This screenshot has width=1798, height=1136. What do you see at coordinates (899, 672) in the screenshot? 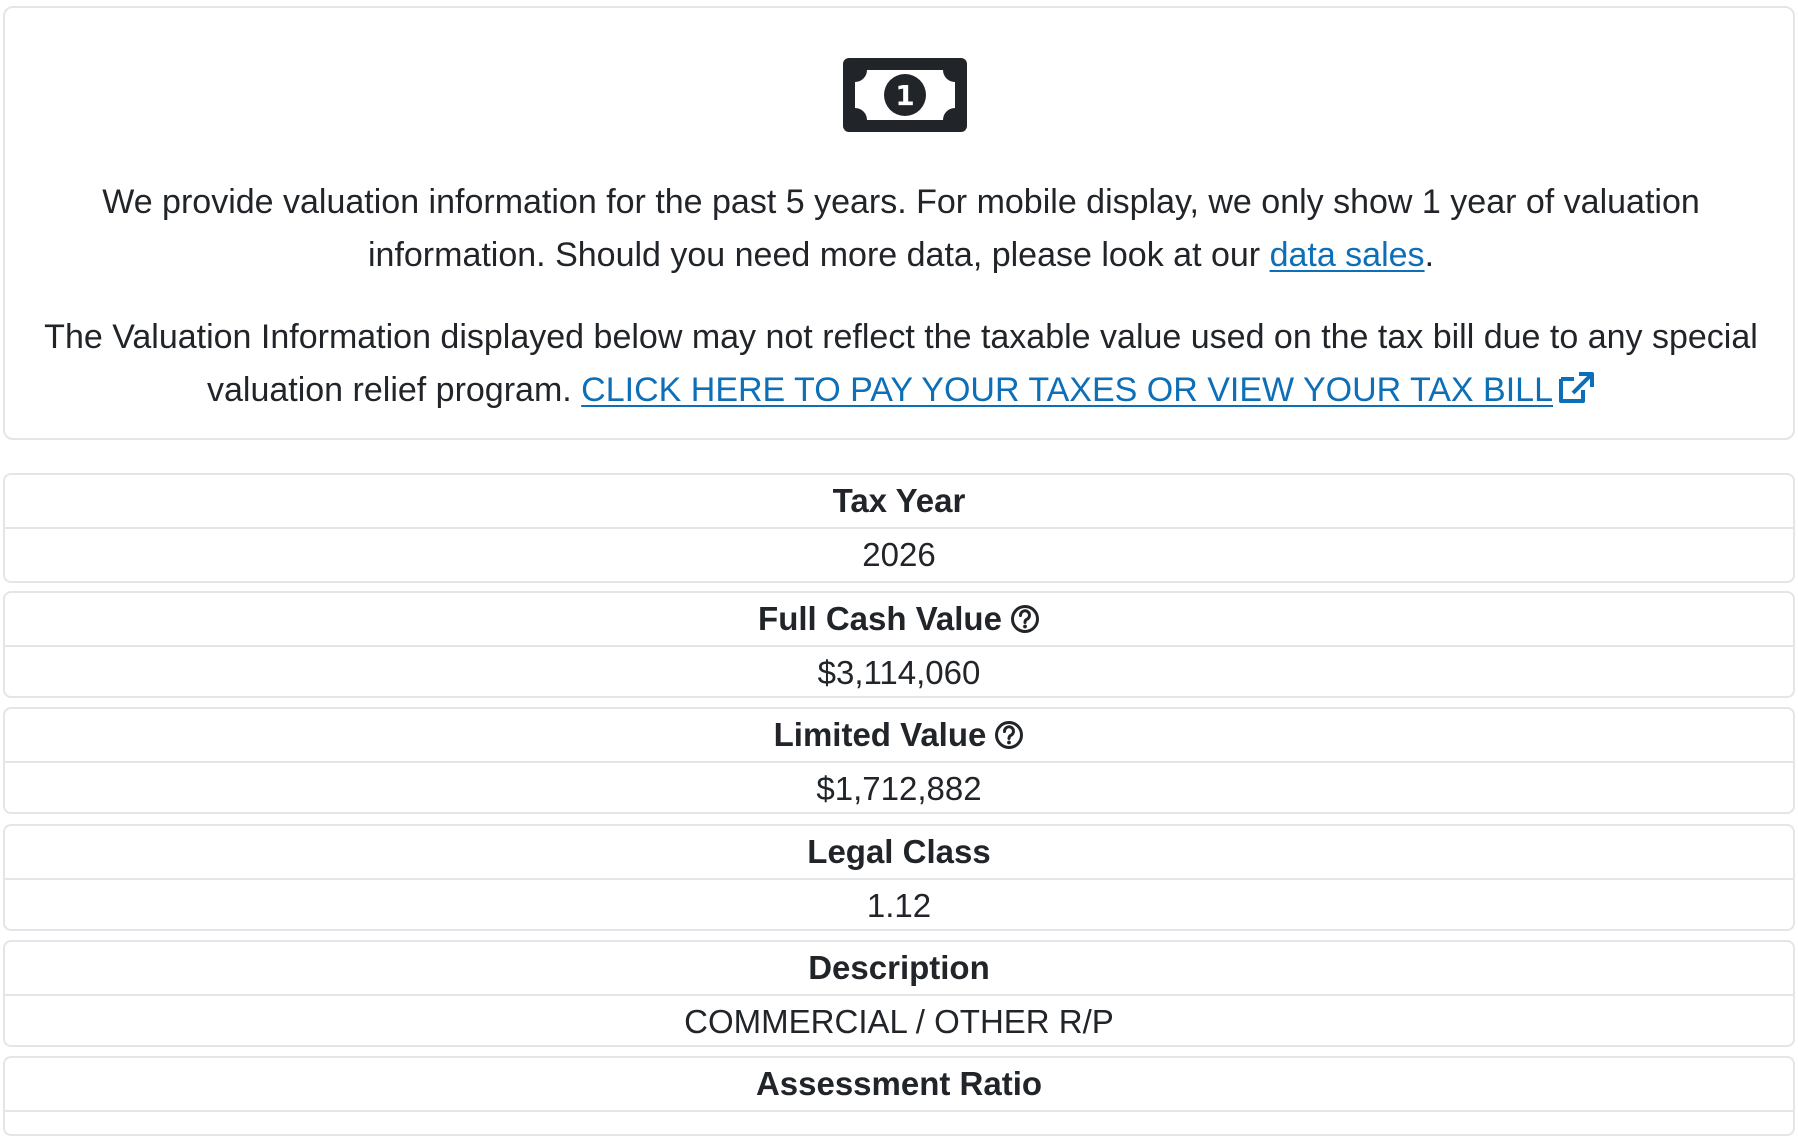
I see `full-cash-value-value: $3,114,060` at bounding box center [899, 672].